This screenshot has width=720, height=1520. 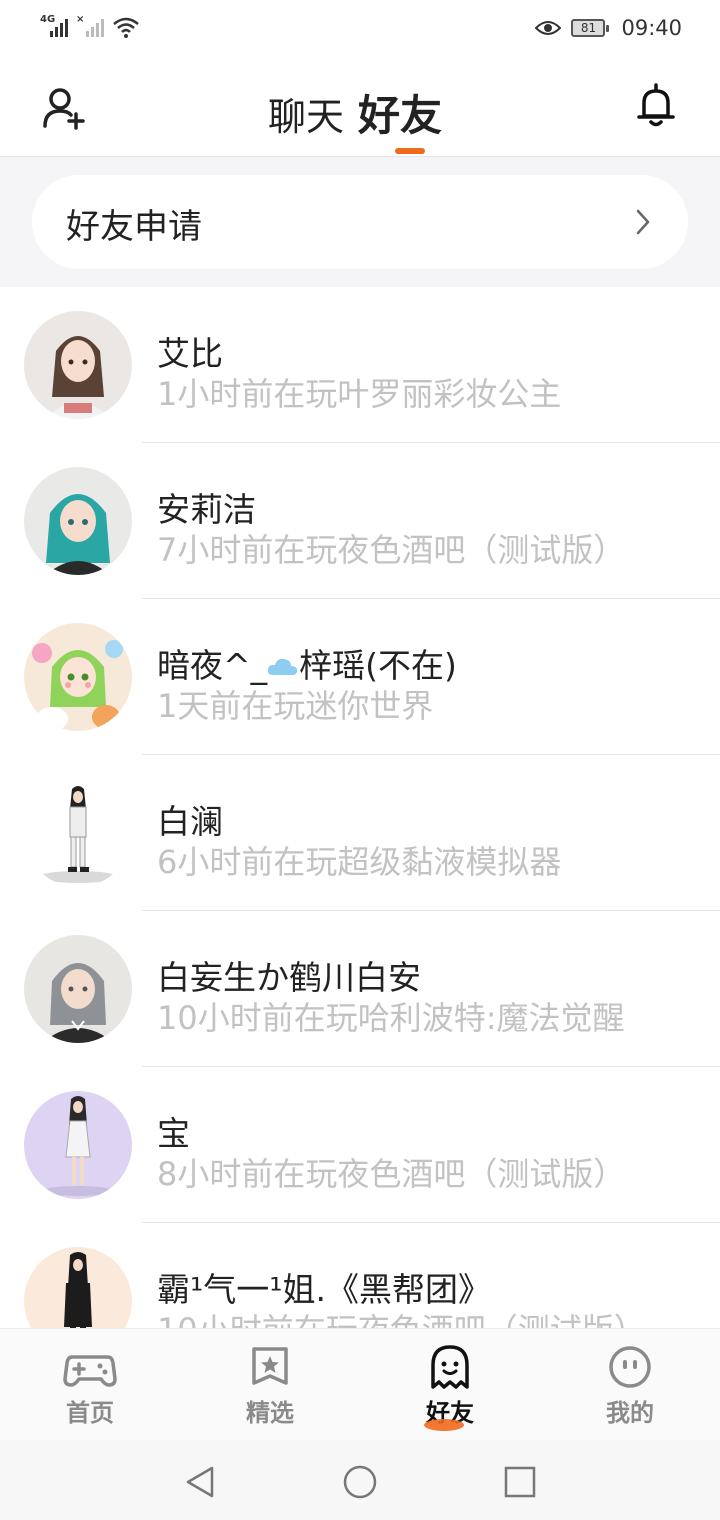 I want to click on friend-status: 7小时前在玩夜色酒吧（测试版）, so click(x=391, y=550).